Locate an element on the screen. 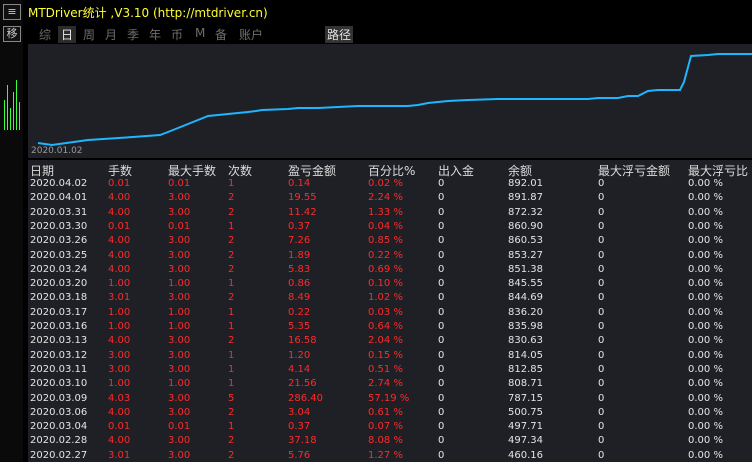  cell-percent: 1.27 % is located at coordinates (385, 455).